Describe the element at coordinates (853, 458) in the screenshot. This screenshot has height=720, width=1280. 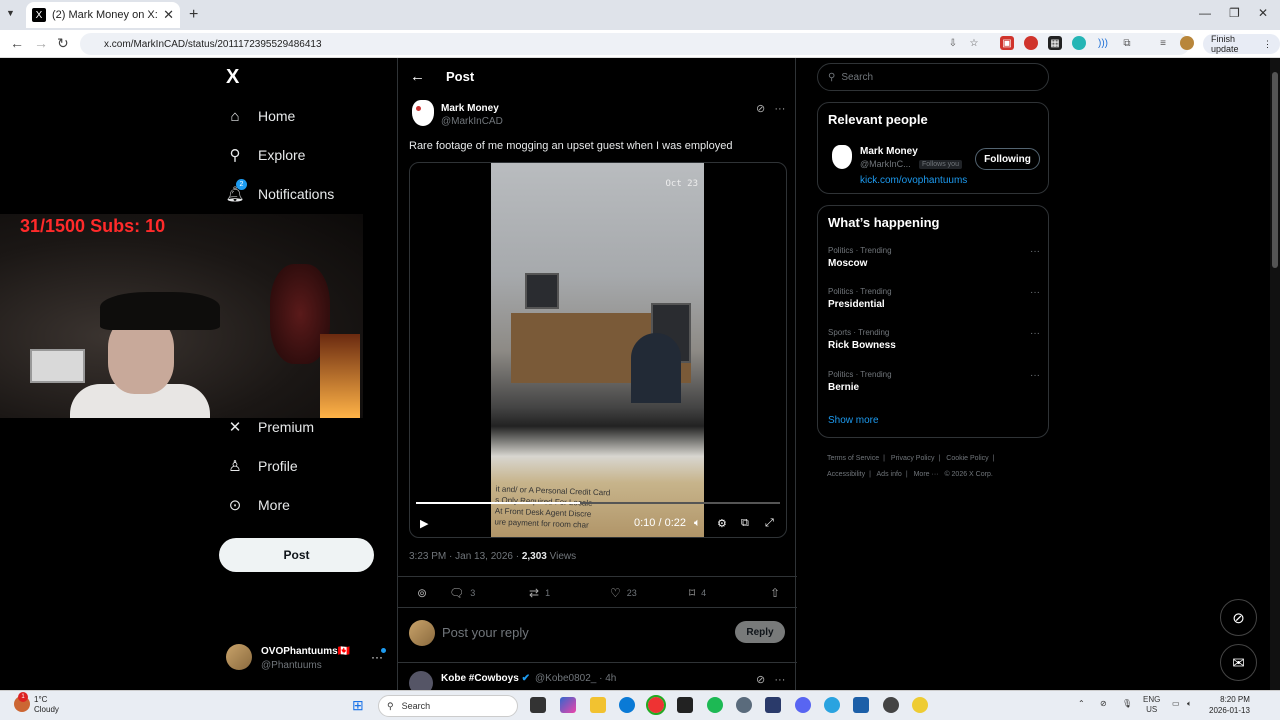
I see `footer-link: Terms of Service` at that location.